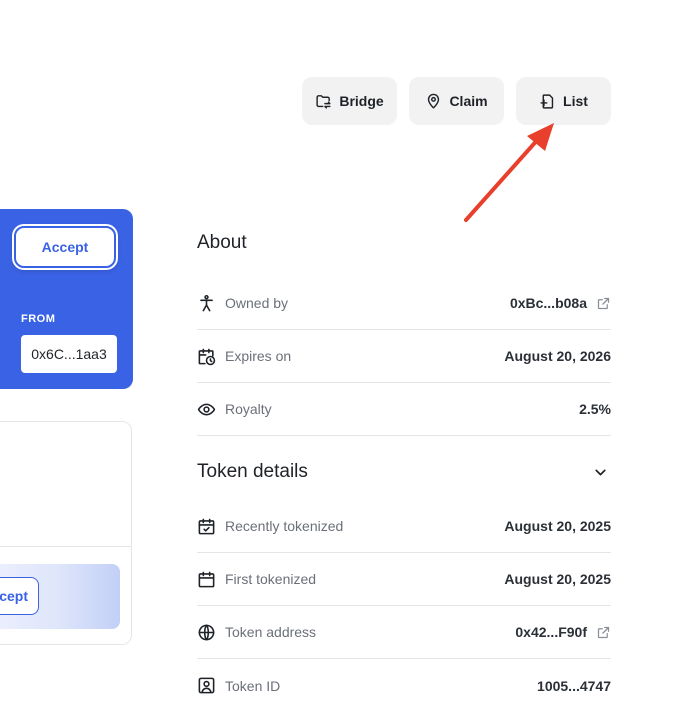  I want to click on royalty-value: 2.5%, so click(595, 409).